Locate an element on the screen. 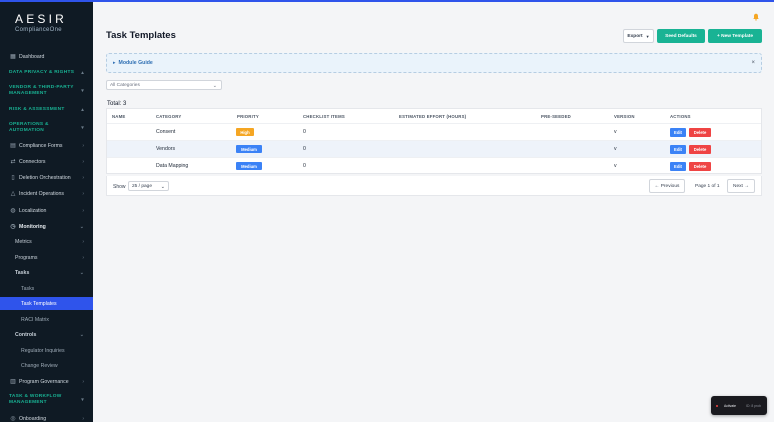  sidebar-item-regulator-inquiries: Regulator Inquiries is located at coordinates (46, 351).